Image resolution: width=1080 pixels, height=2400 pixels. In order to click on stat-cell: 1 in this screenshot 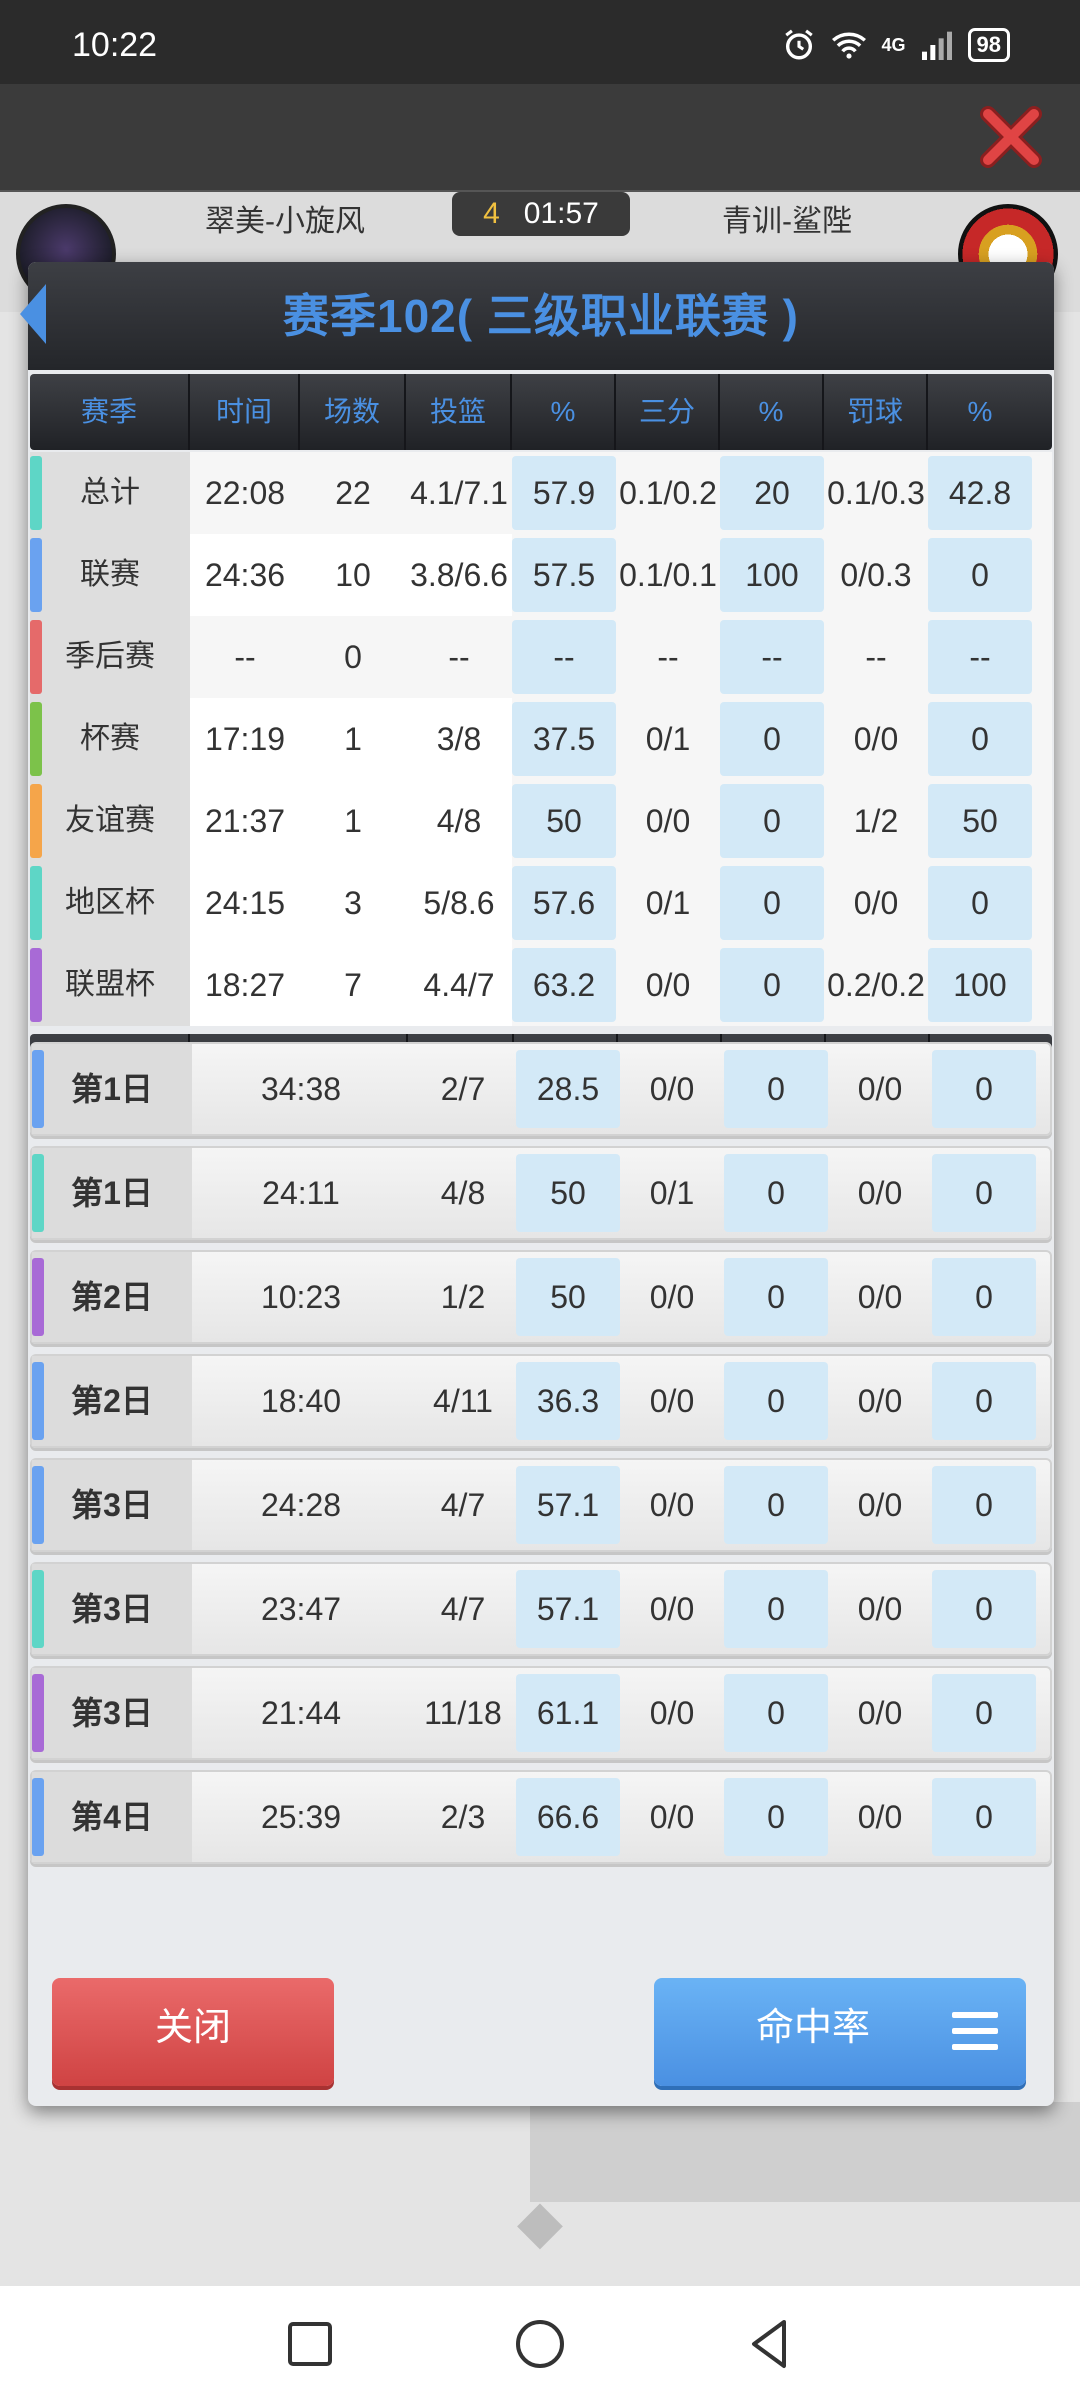, I will do `click(353, 821)`.